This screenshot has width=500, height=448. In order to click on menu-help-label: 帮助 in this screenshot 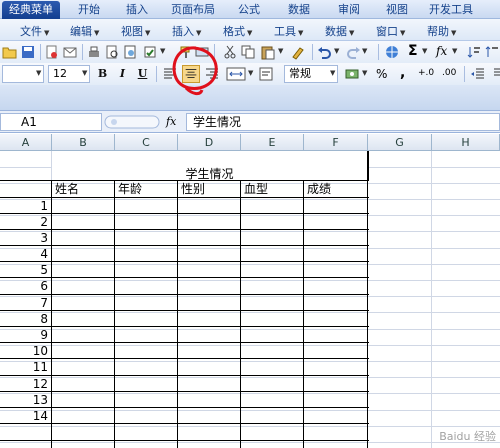, I will do `click(438, 31)`.